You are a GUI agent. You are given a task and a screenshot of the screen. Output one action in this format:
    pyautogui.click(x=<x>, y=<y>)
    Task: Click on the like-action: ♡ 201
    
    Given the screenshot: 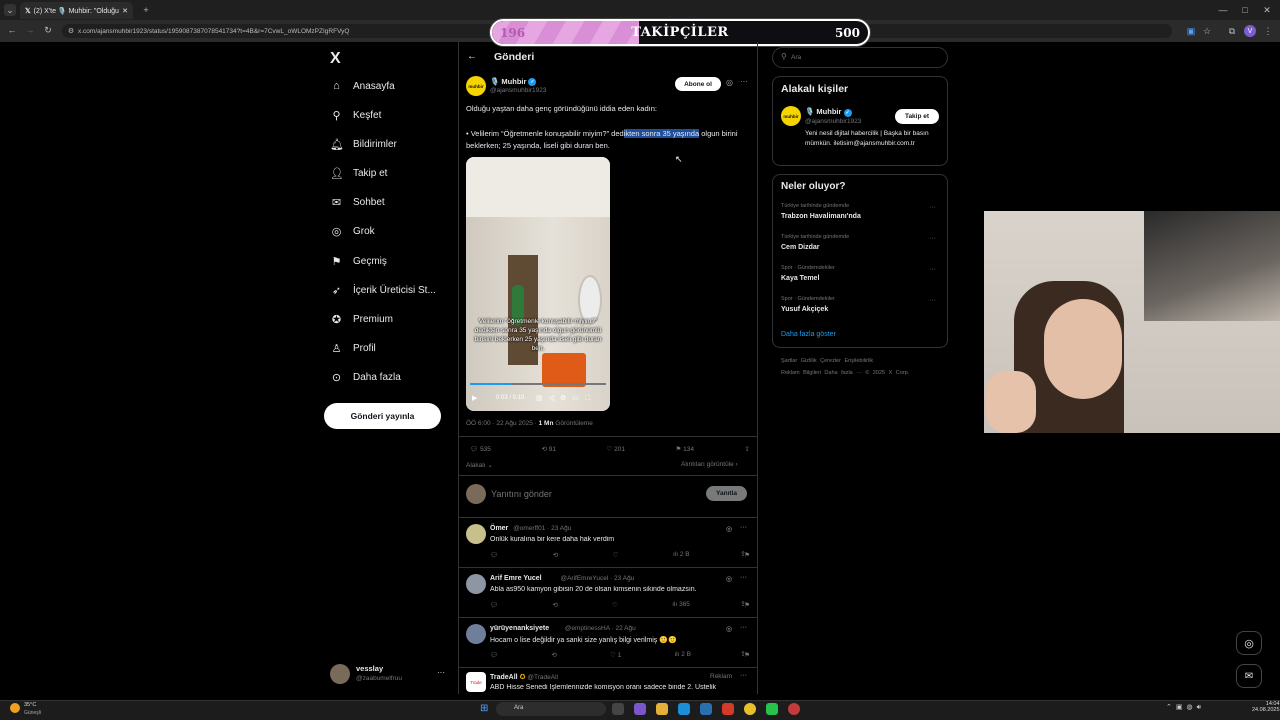 What is the action you would take?
    pyautogui.click(x=615, y=449)
    